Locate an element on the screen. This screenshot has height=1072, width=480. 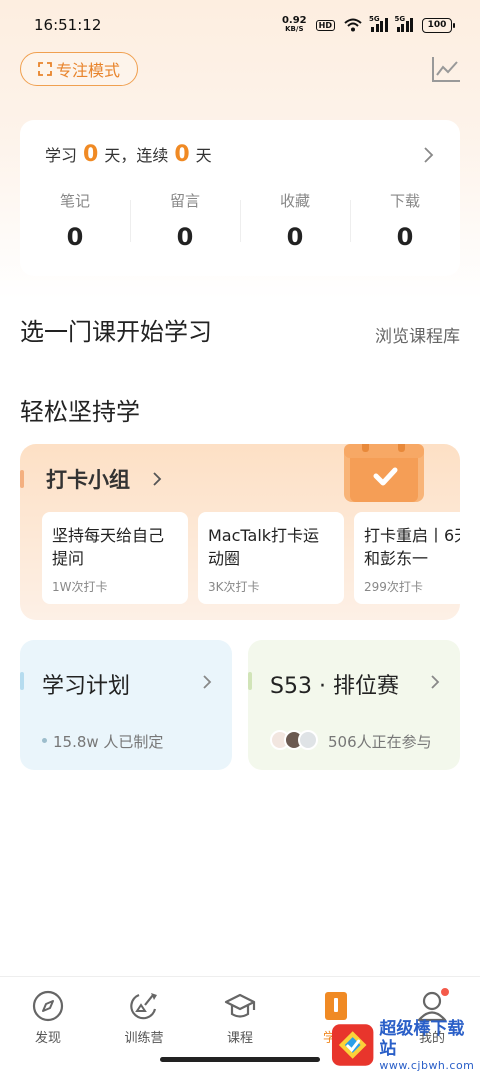
focus-frame-icon is located at coordinates (45, 69).